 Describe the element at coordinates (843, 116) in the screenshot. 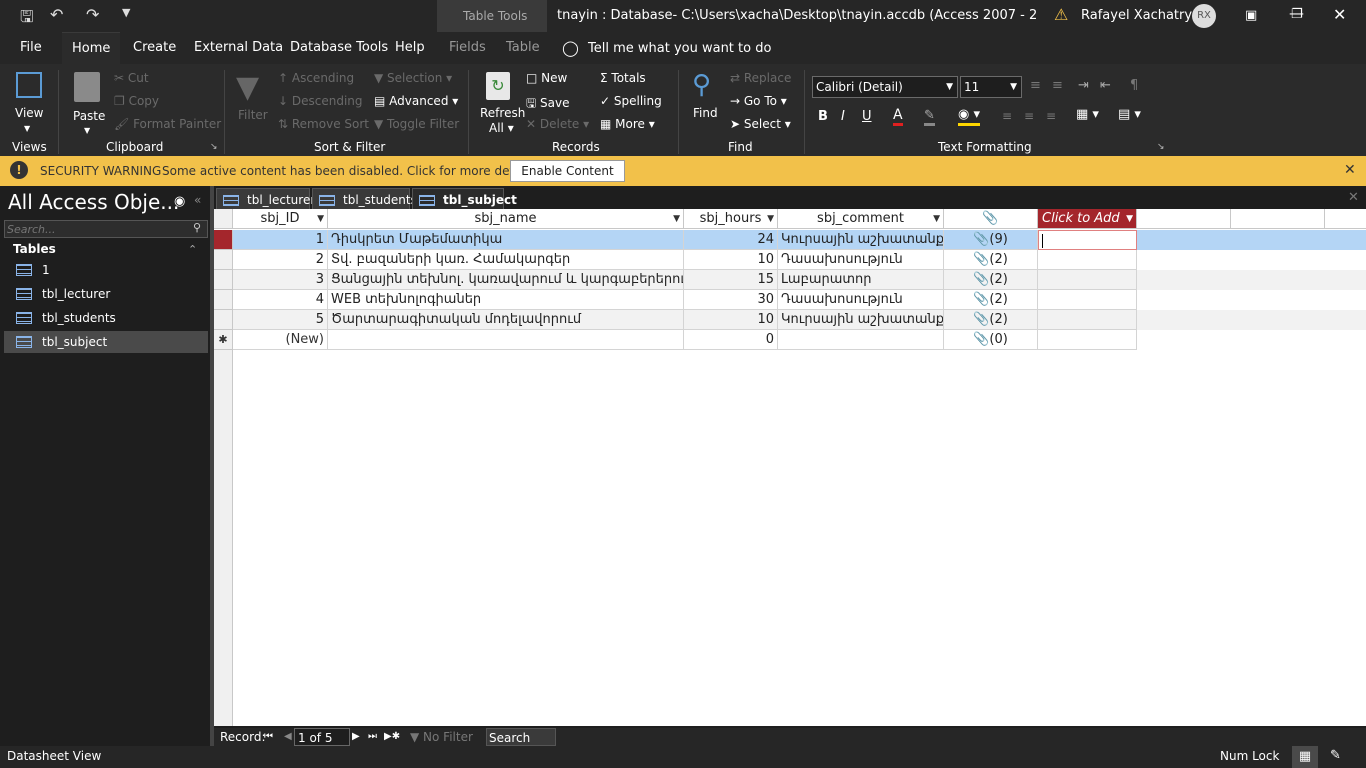

I see `italic-button: I` at that location.